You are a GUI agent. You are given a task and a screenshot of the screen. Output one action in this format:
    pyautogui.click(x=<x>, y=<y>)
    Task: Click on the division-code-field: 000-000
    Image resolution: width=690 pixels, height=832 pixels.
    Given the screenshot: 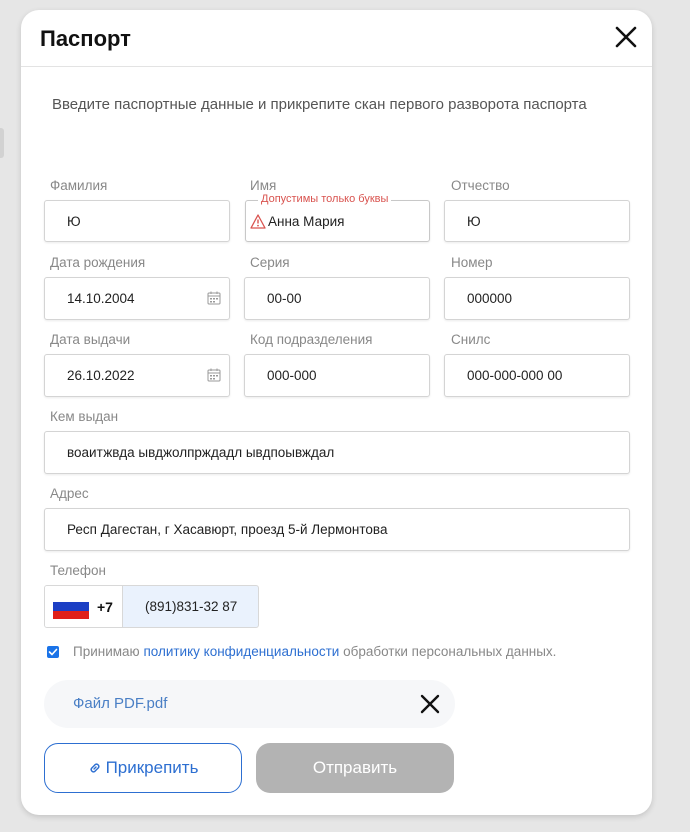 What is the action you would take?
    pyautogui.click(x=337, y=375)
    